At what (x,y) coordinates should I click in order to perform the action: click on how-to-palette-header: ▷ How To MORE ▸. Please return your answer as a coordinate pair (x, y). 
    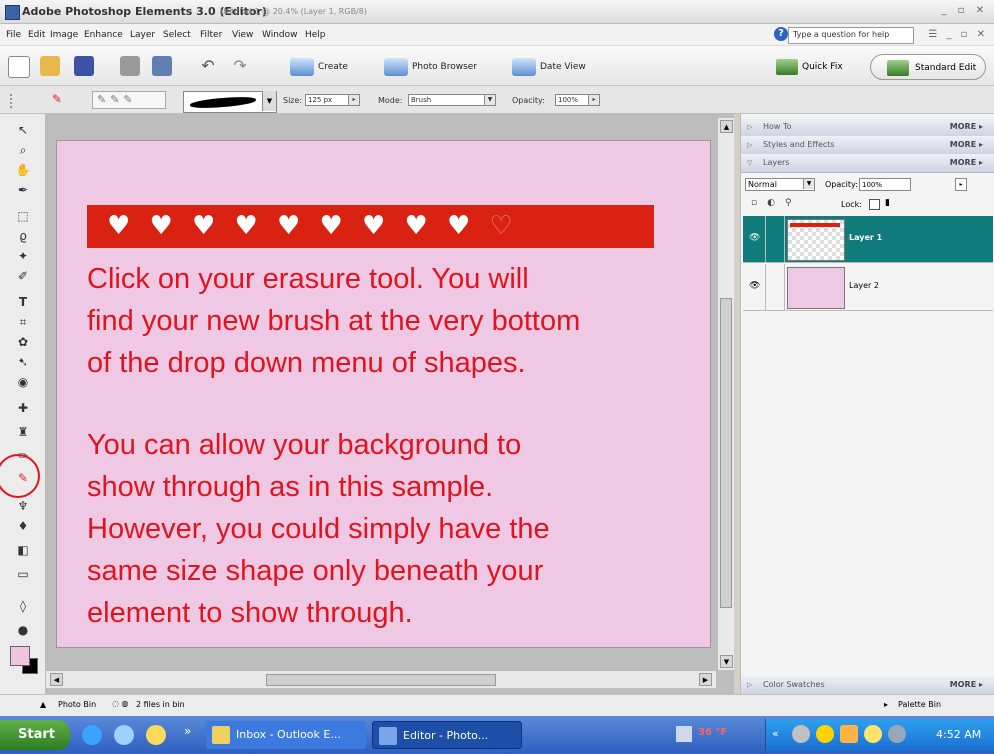
    Looking at the image, I should click on (867, 127).